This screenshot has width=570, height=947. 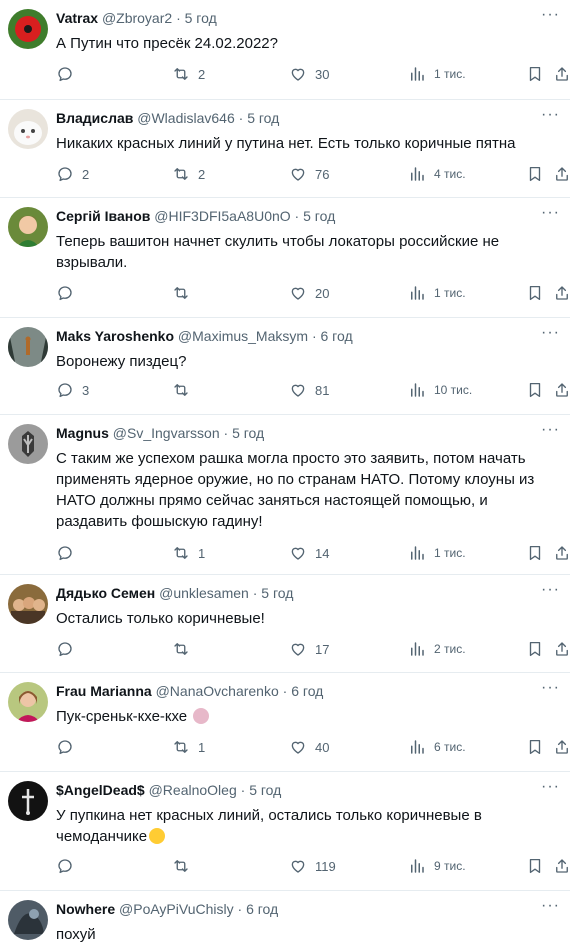 I want to click on handle: @Wladislav646, so click(x=185, y=118).